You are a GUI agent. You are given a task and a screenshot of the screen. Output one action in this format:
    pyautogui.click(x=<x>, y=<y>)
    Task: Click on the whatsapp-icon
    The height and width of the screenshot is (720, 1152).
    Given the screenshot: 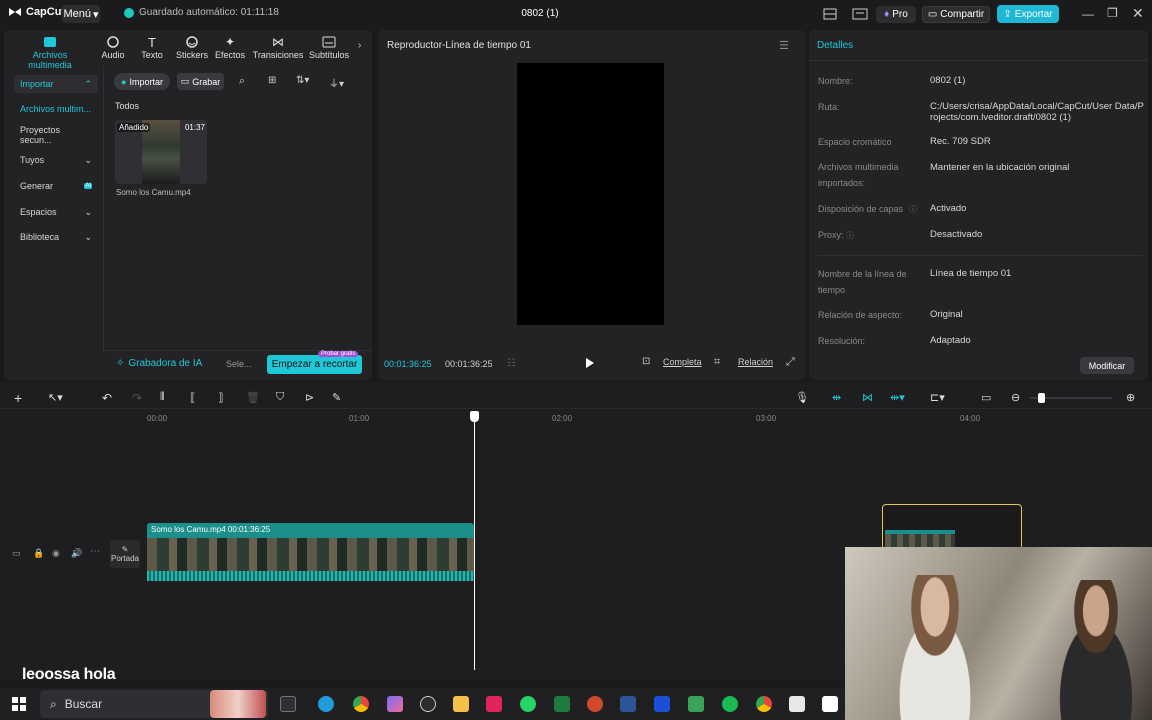 What is the action you would take?
    pyautogui.click(x=528, y=704)
    